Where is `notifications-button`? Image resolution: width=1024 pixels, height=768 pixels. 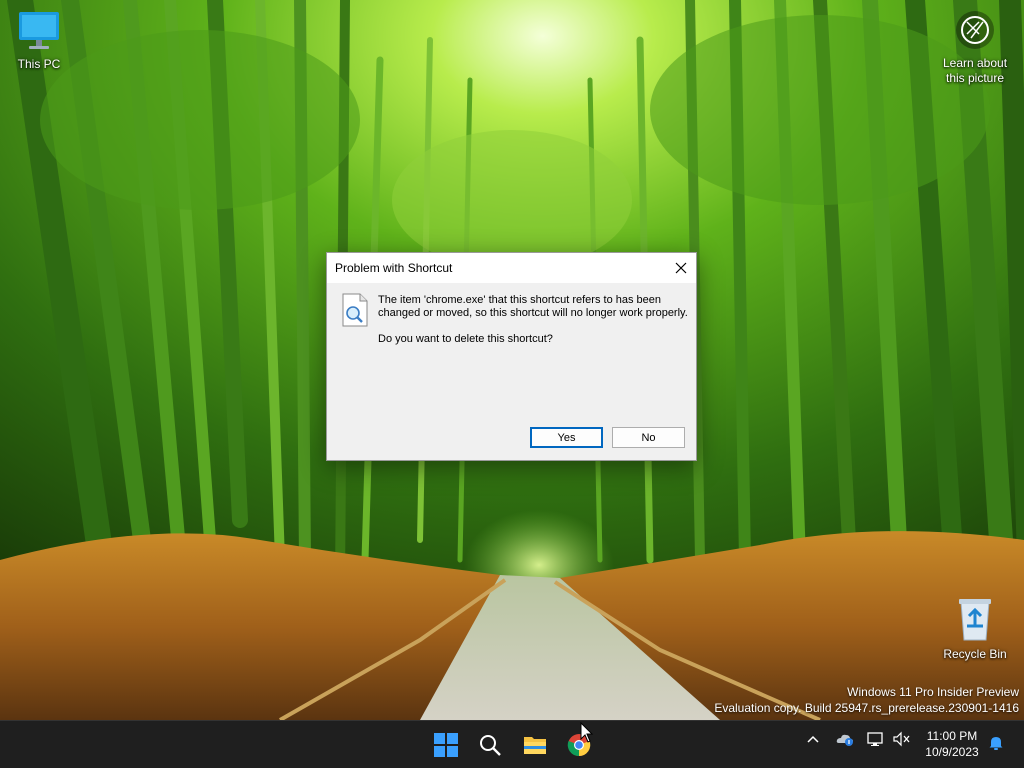 notifications-button is located at coordinates (996, 745).